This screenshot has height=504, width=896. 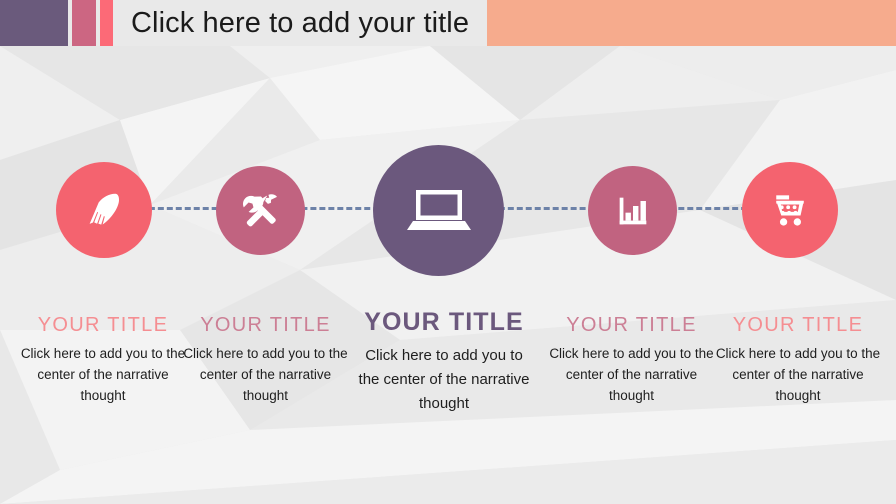 I want to click on header-accent-bar-peach, so click(x=691, y=23).